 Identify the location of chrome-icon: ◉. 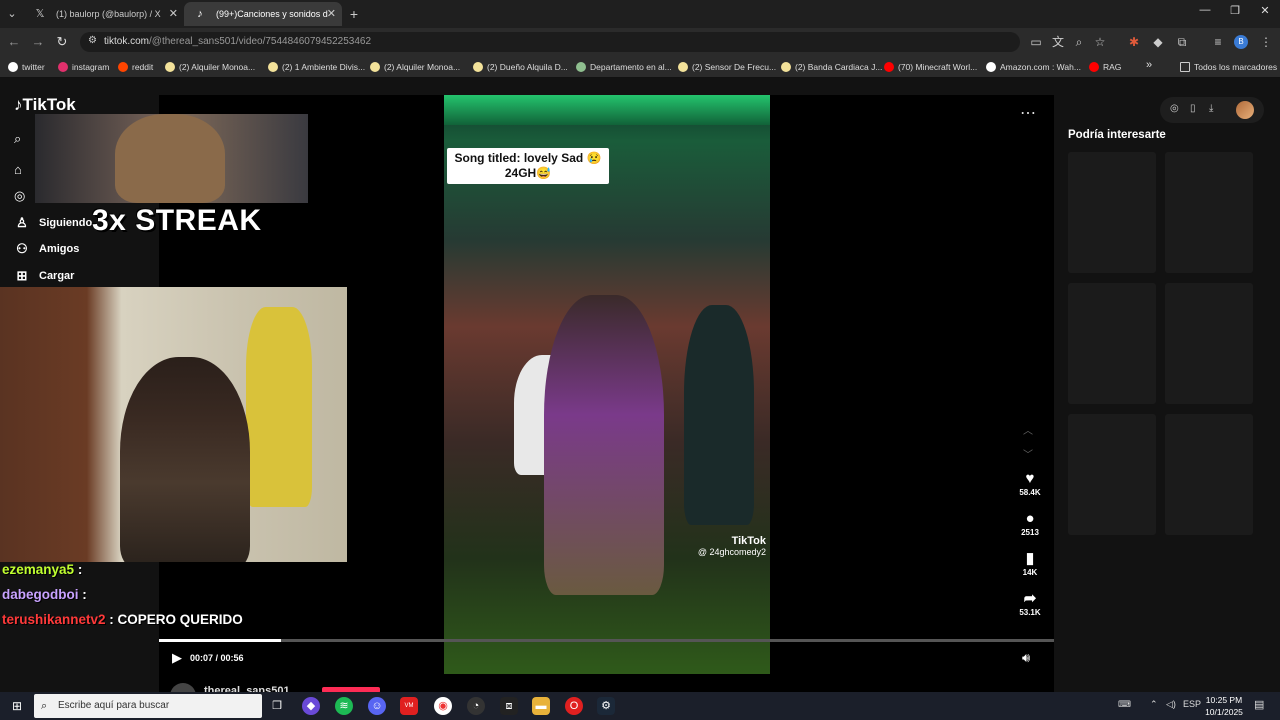
(443, 706).